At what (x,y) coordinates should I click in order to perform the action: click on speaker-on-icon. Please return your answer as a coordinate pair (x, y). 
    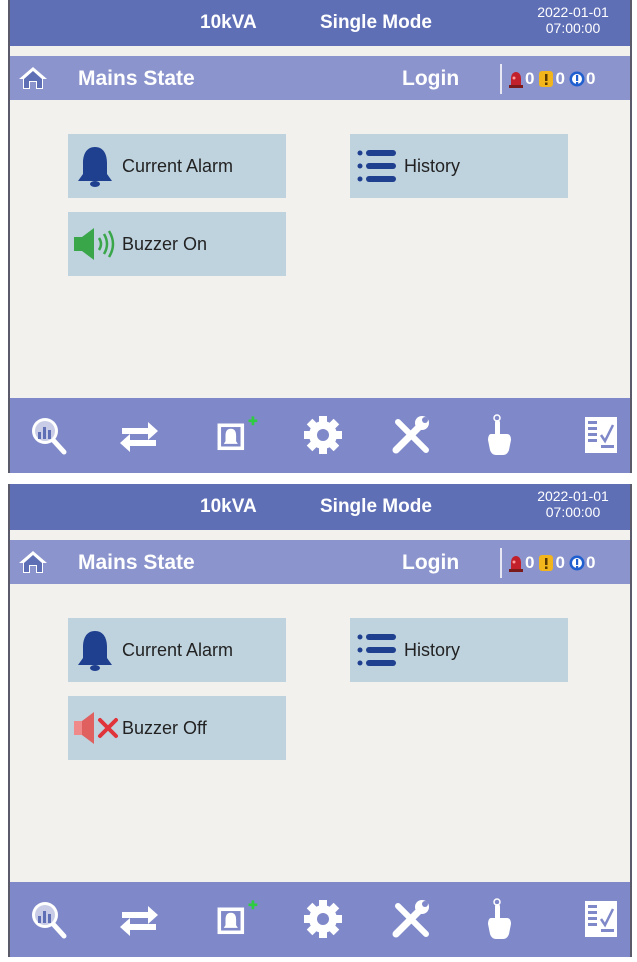
    Looking at the image, I should click on (95, 244).